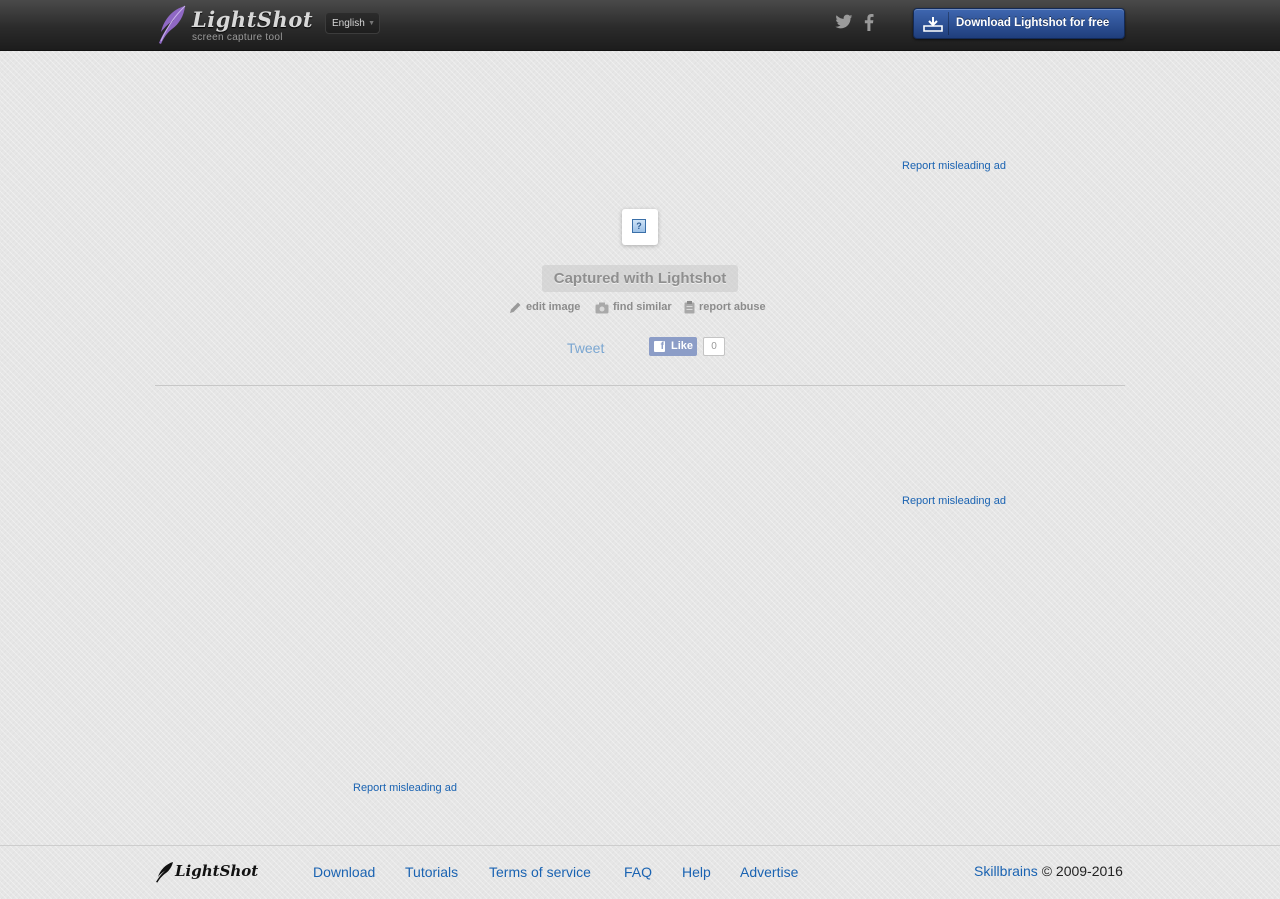 The image size is (1280, 899). What do you see at coordinates (1006, 871) in the screenshot?
I see `skillbrains-link: Skillbrains` at bounding box center [1006, 871].